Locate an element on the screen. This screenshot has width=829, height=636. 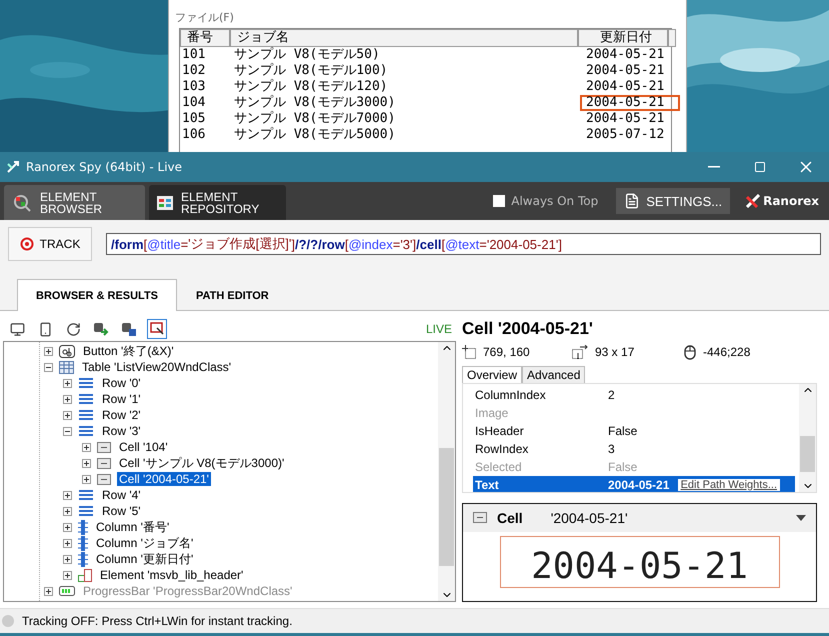
progress-bar-icon is located at coordinates (67, 591).